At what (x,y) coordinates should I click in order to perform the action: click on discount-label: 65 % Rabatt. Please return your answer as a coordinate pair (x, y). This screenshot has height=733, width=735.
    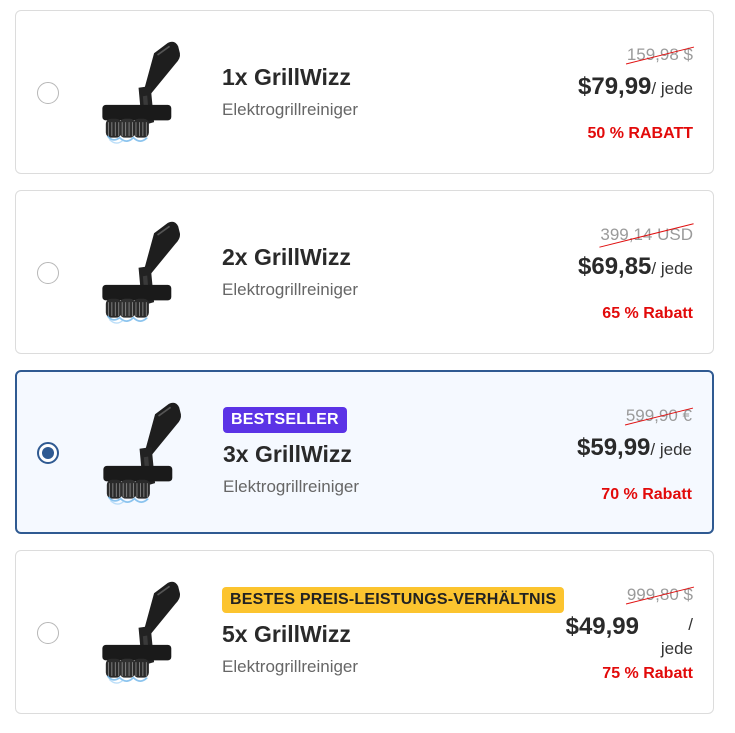
    Looking at the image, I should click on (647, 313).